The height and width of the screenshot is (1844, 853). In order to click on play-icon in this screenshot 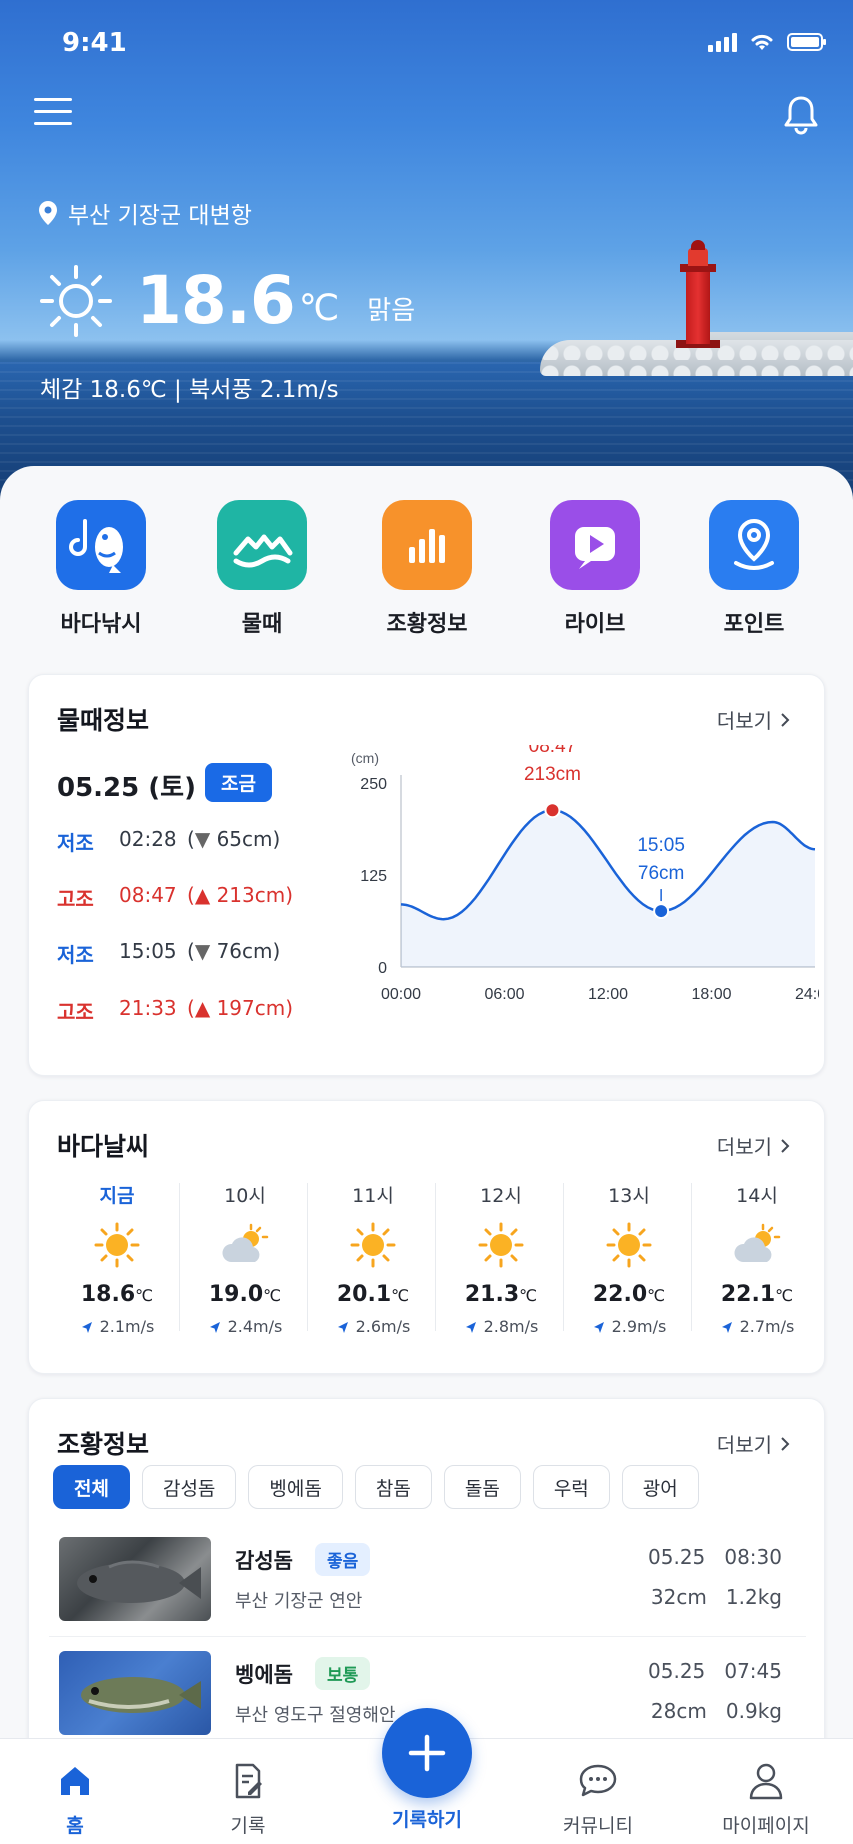, I will do `click(595, 548)`.